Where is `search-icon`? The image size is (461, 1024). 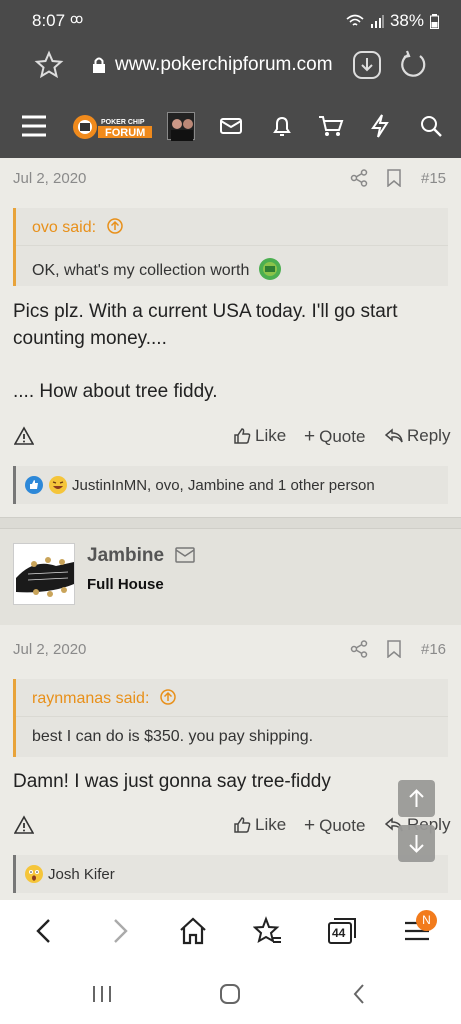
search-icon is located at coordinates (431, 126).